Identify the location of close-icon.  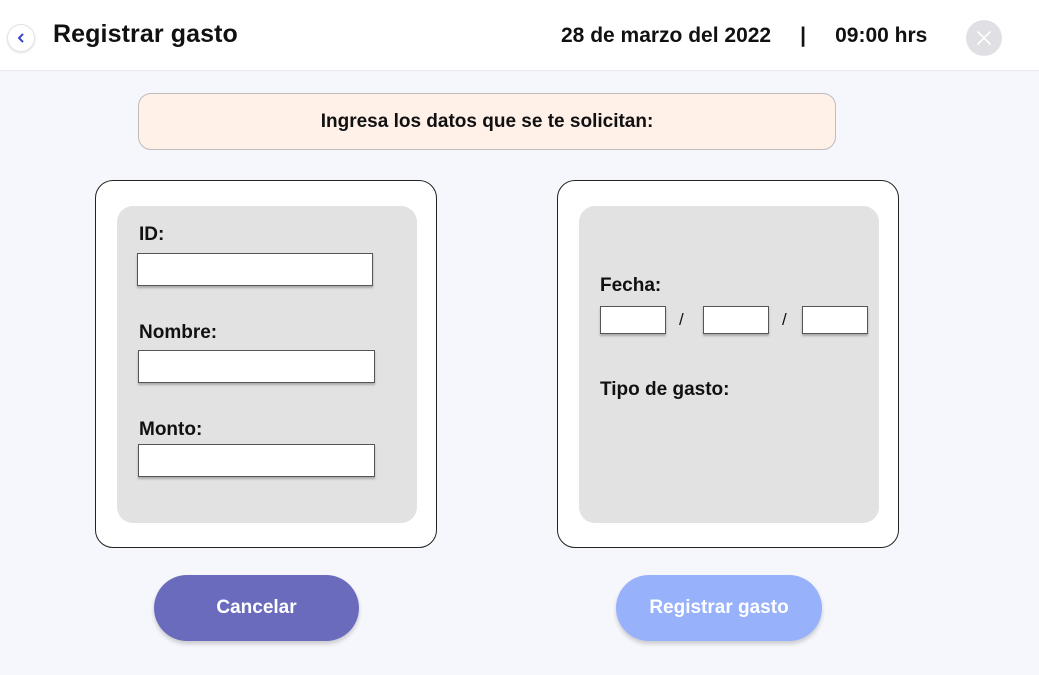
(984, 38).